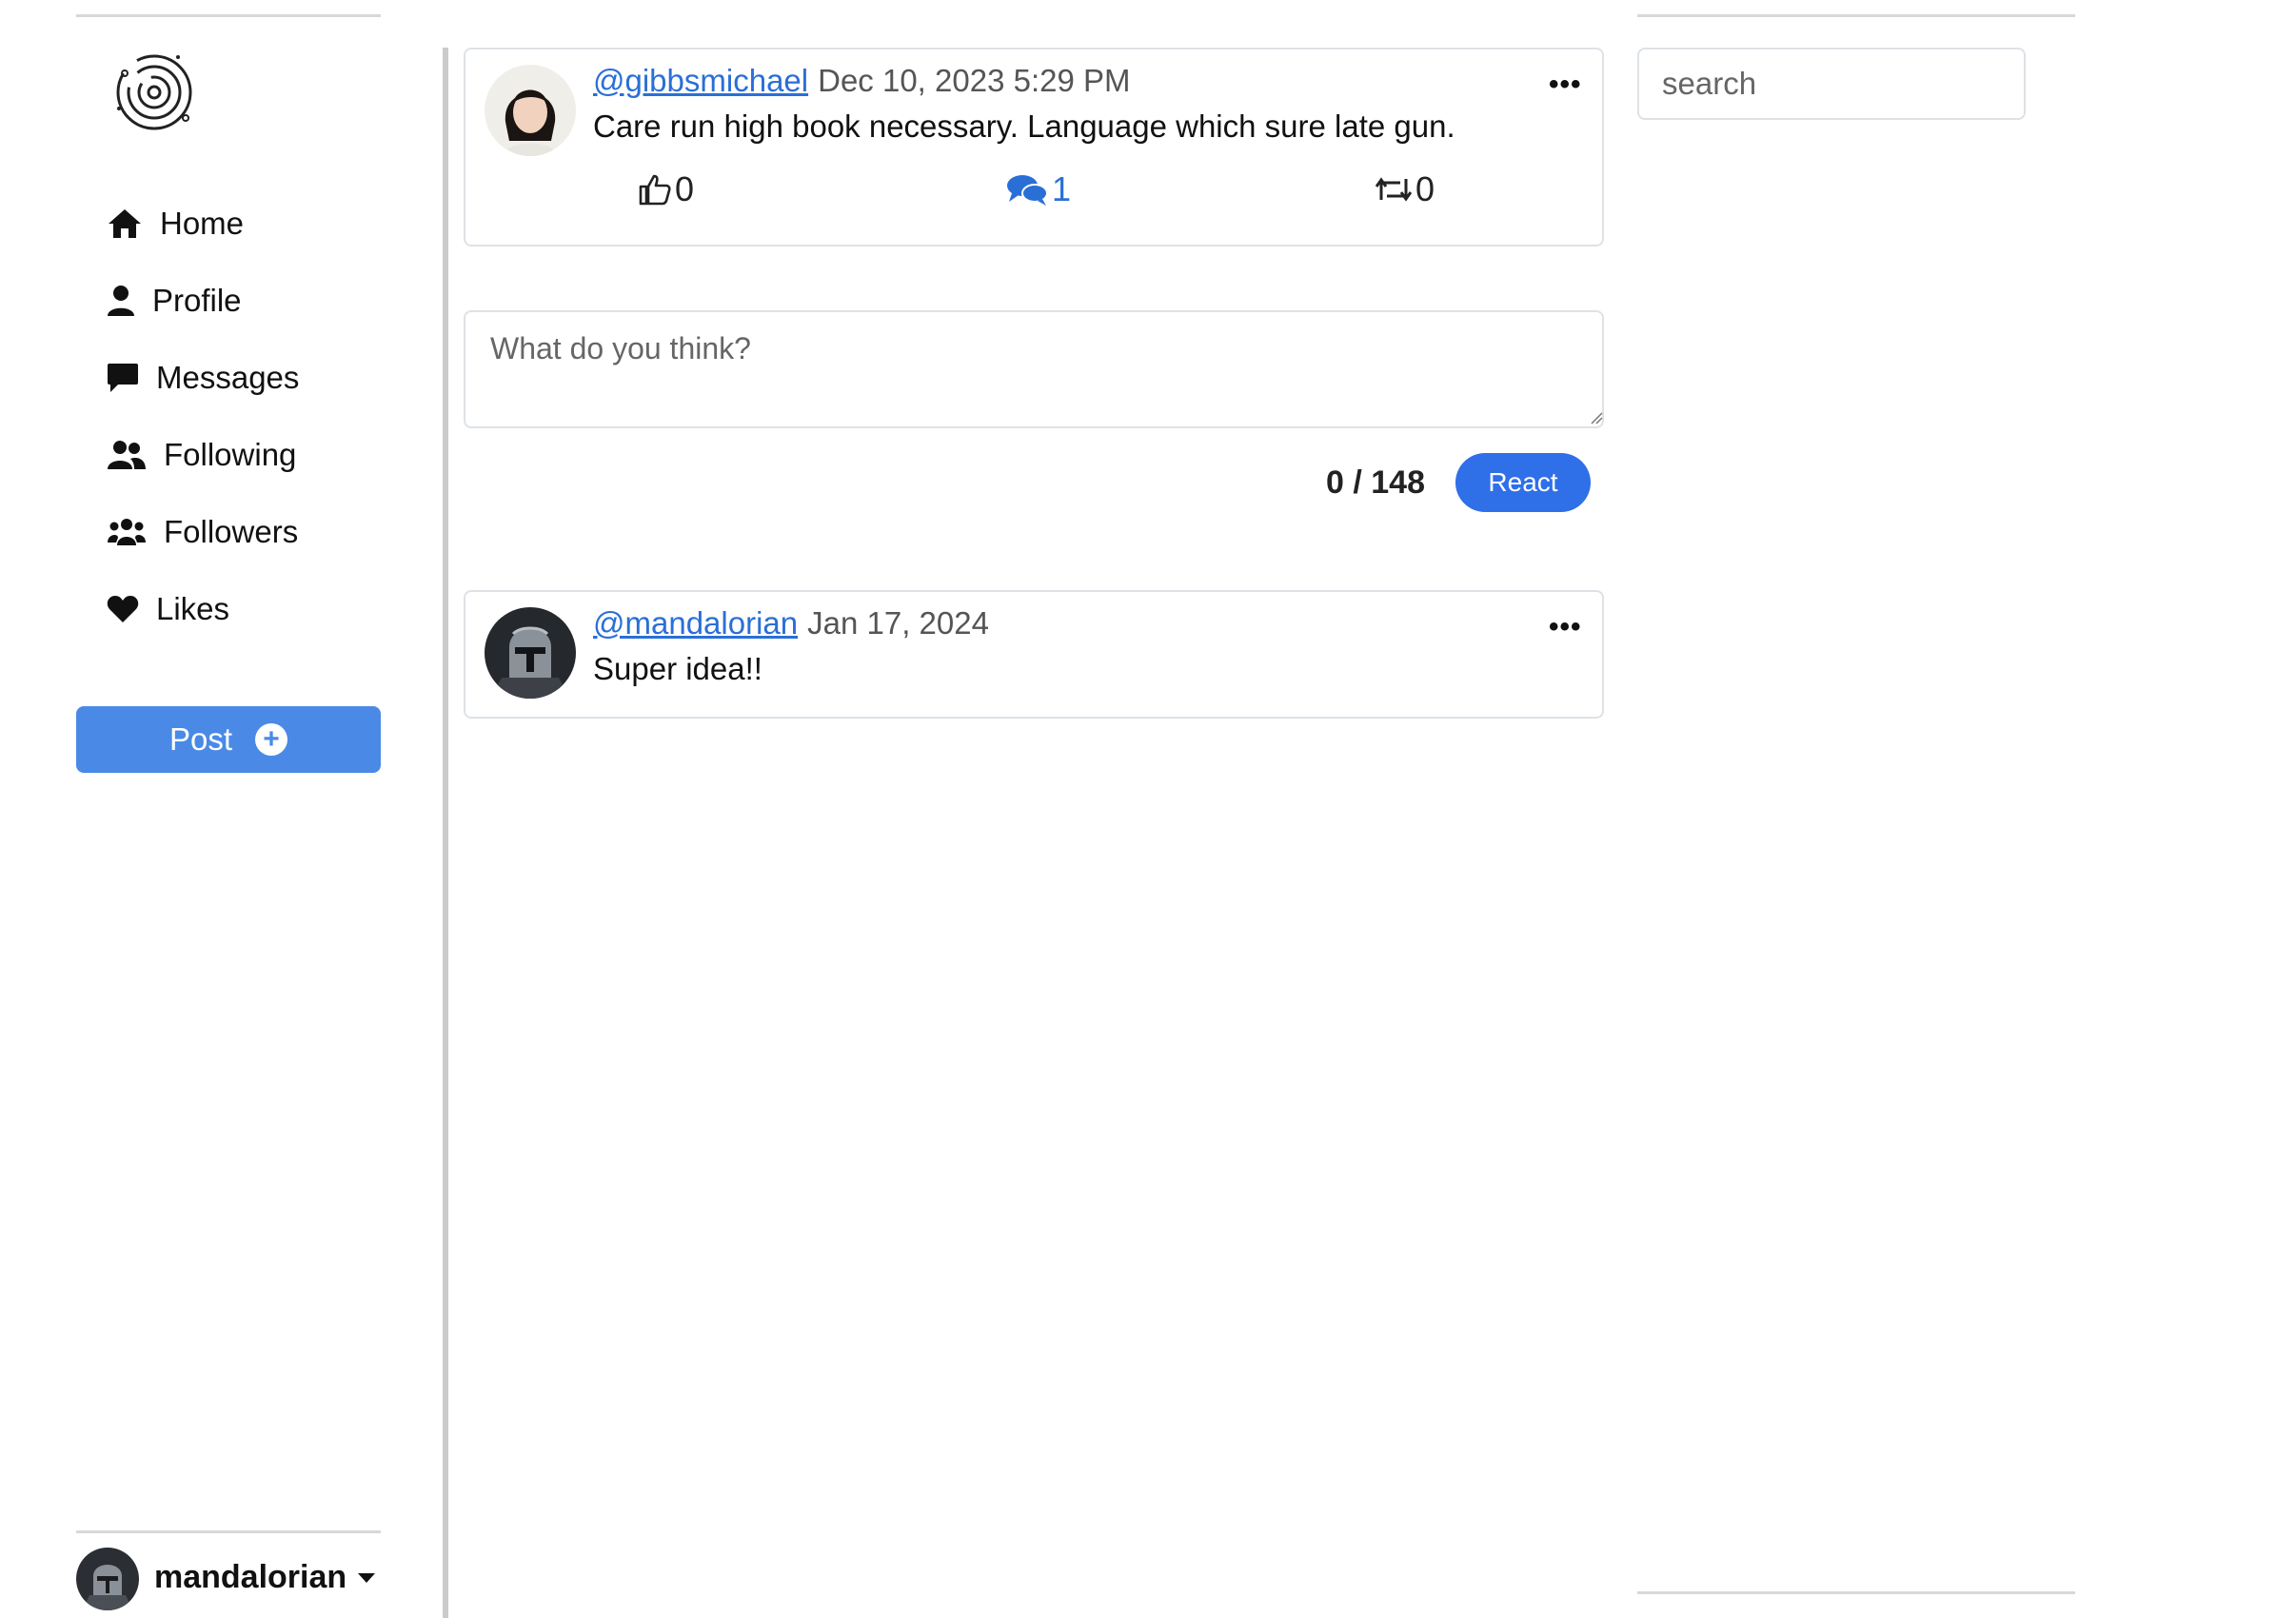 Image resolution: width=2296 pixels, height=1618 pixels. I want to click on reply-meta: @mandalorian Jan 17, 2024, so click(791, 623).